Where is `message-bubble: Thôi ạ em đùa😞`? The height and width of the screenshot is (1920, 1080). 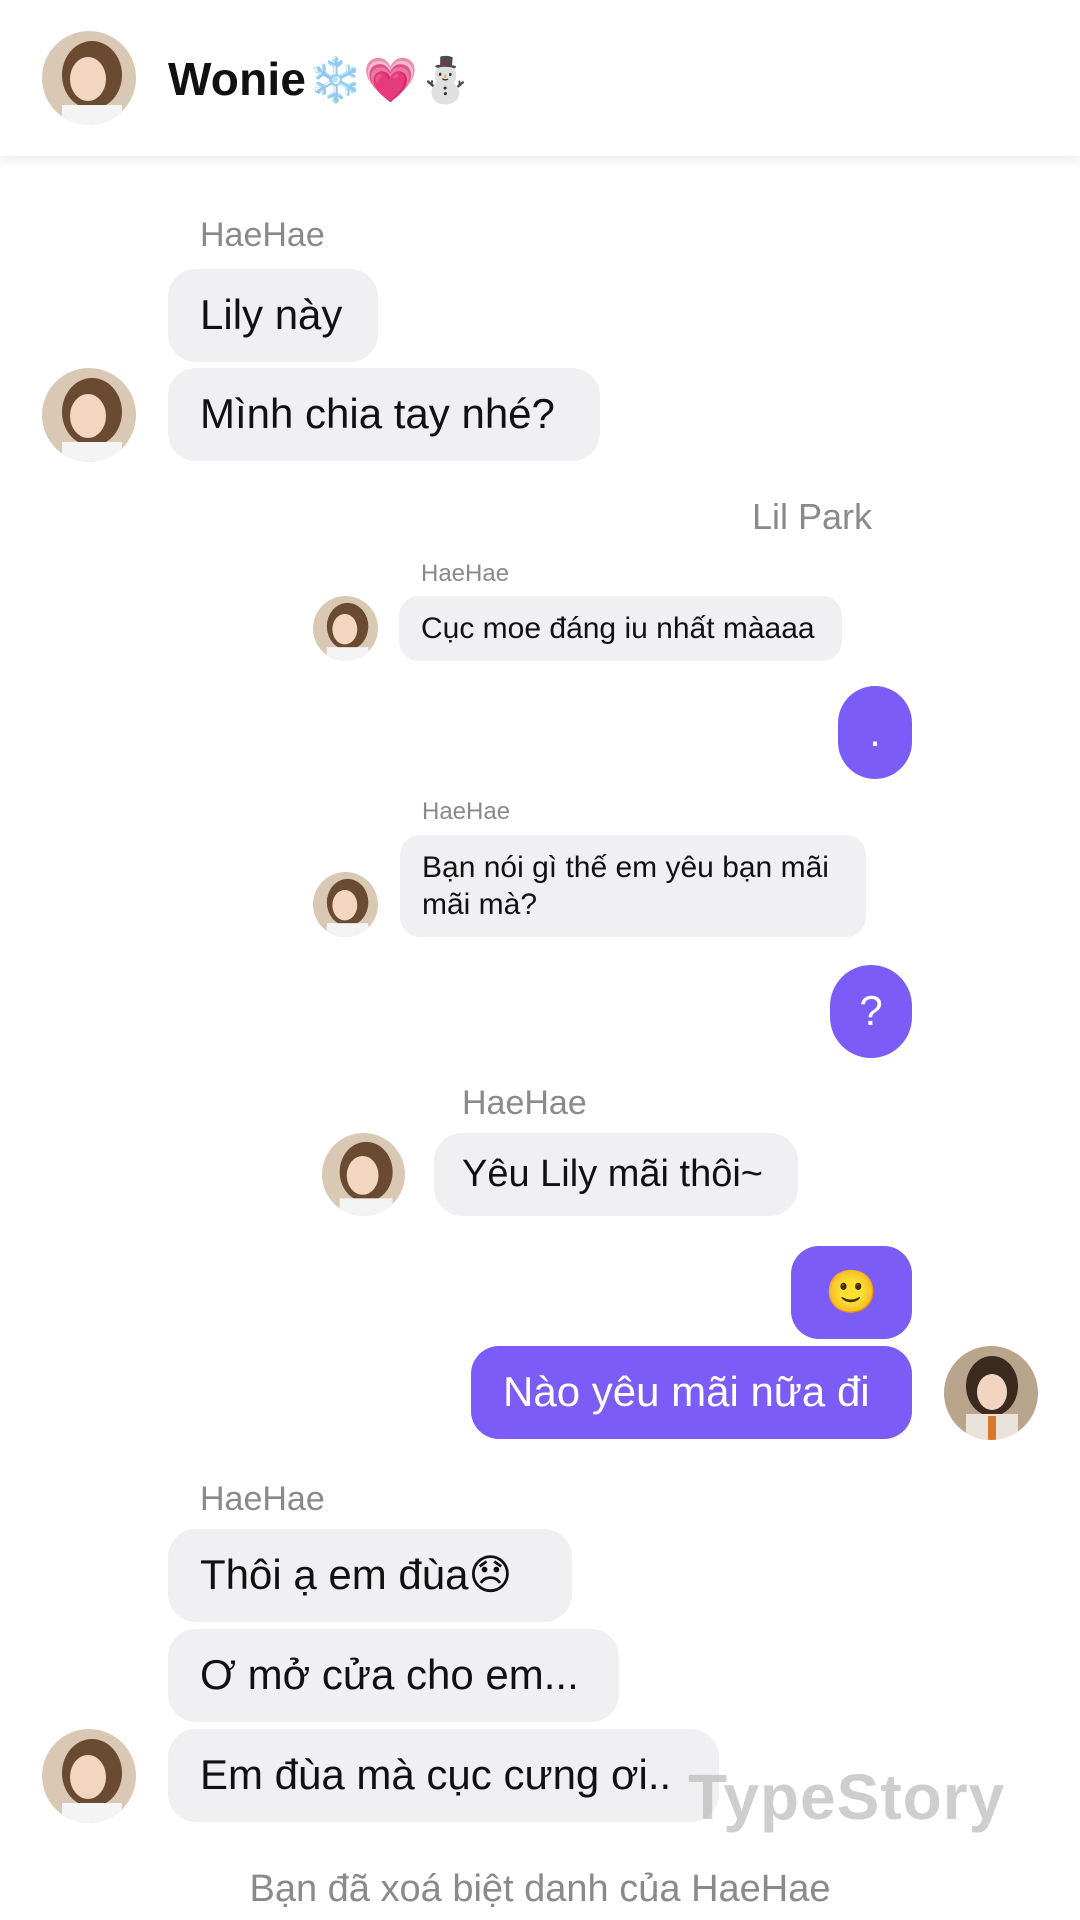
message-bubble: Thôi ạ em đùa😞 is located at coordinates (370, 1575).